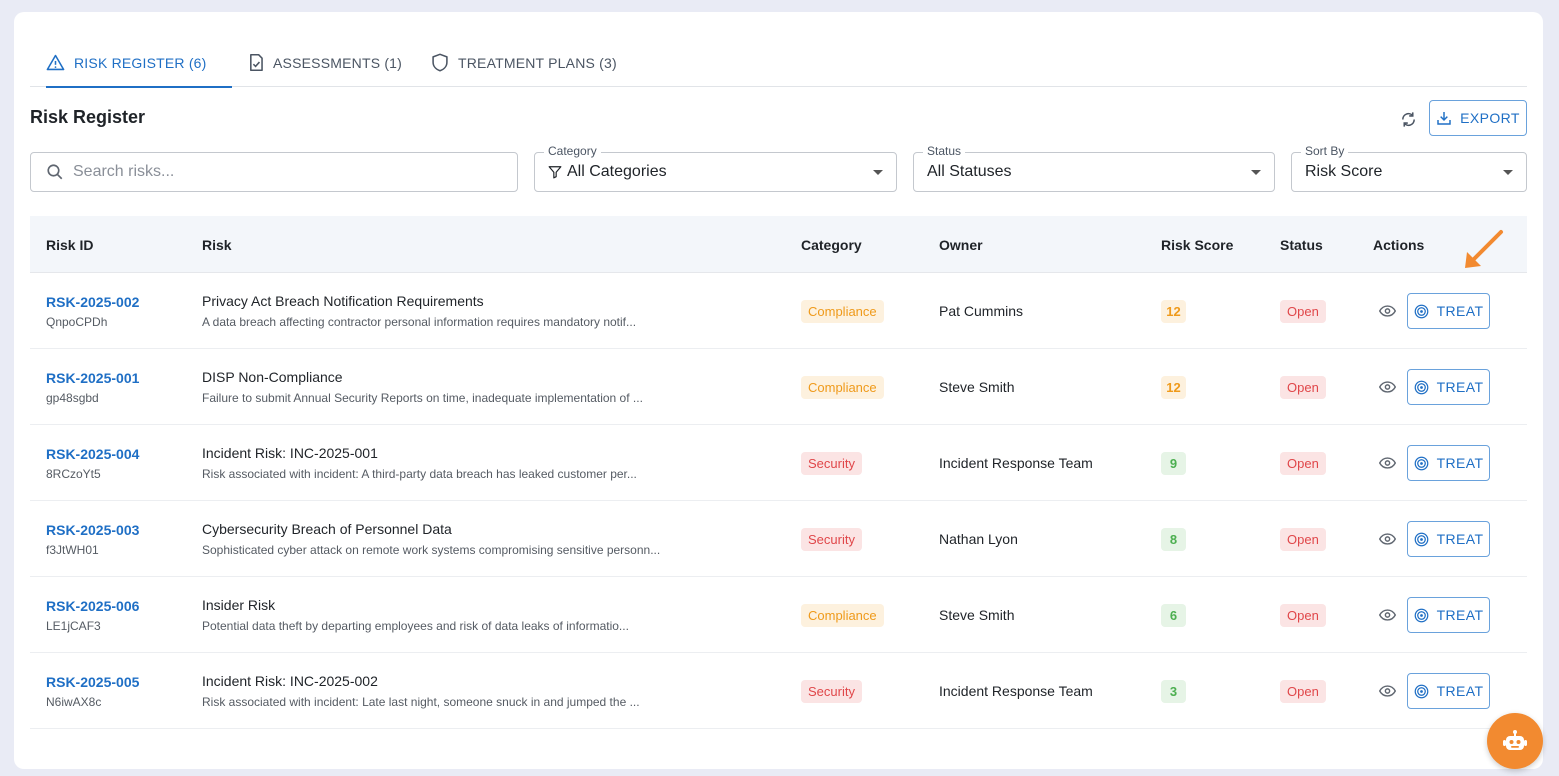 The height and width of the screenshot is (776, 1559). I want to click on risk-id-cell: RSK-2025-001 gp48sgbd, so click(92, 387).